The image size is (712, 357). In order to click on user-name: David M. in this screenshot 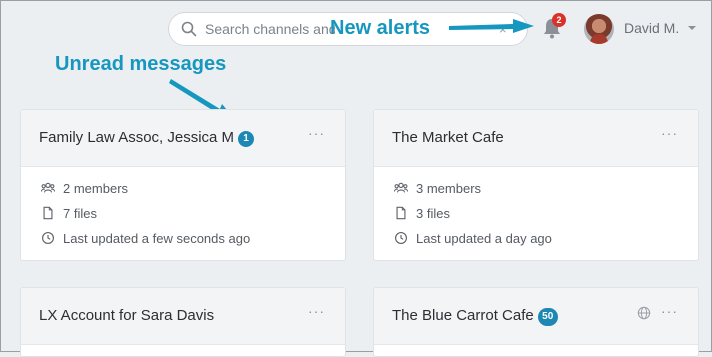, I will do `click(651, 28)`.